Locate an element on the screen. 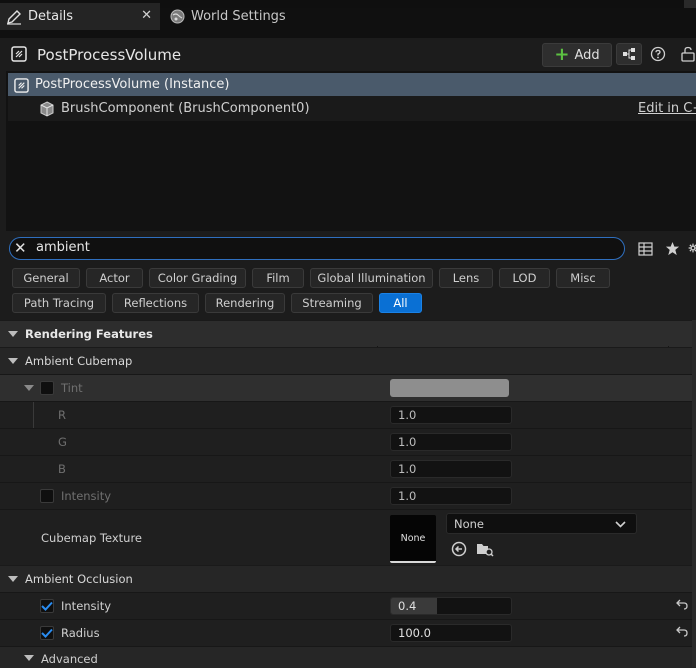 Image resolution: width=696 pixels, height=668 pixels. filter-film: Film is located at coordinates (278, 278).